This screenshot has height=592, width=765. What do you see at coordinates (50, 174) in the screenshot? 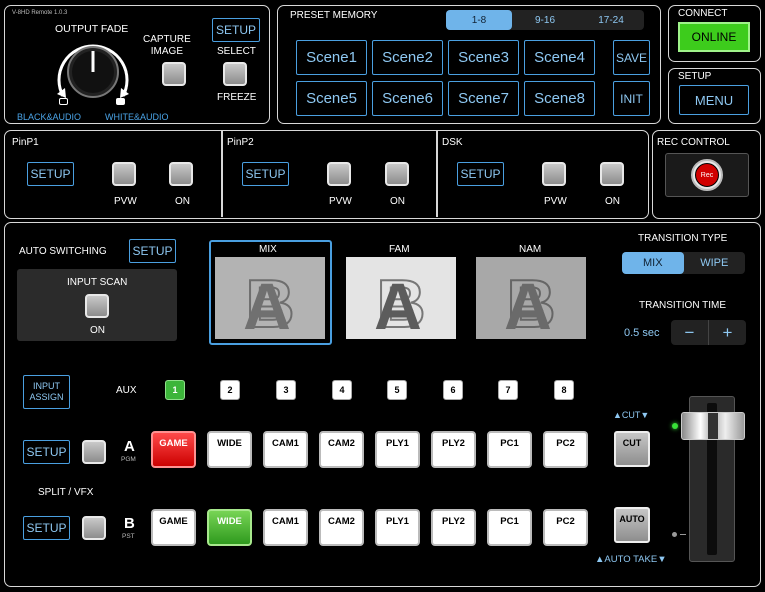
I see `pinp1-setup-button: SETUP` at bounding box center [50, 174].